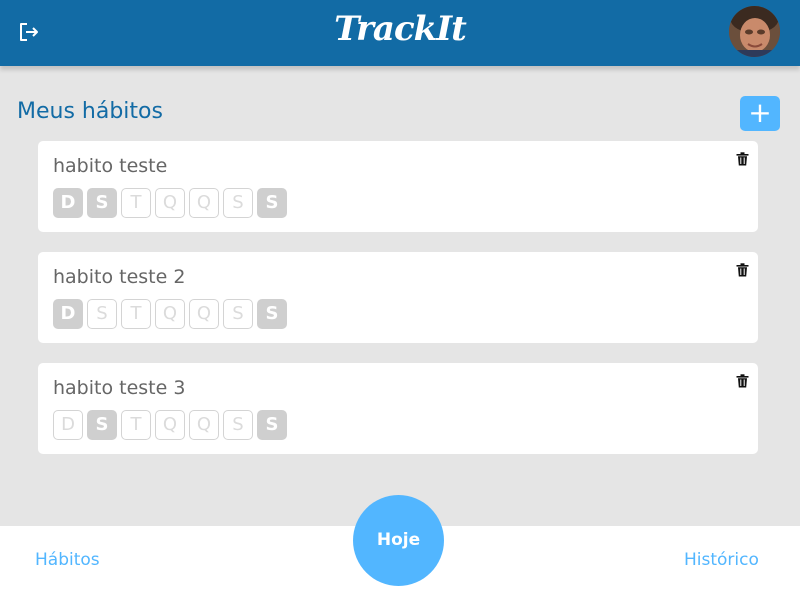  What do you see at coordinates (119, 277) in the screenshot?
I see `habit-name: habito teste 2` at bounding box center [119, 277].